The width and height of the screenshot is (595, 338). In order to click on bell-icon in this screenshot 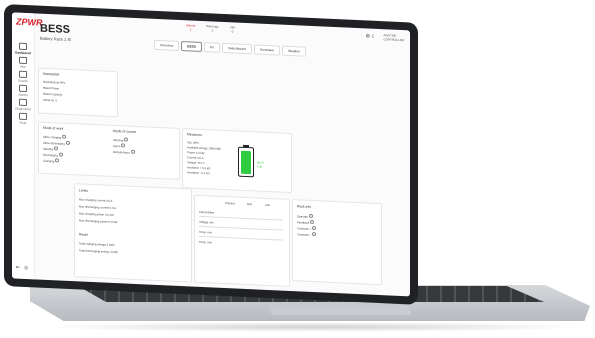, I will do `click(23, 88)`.